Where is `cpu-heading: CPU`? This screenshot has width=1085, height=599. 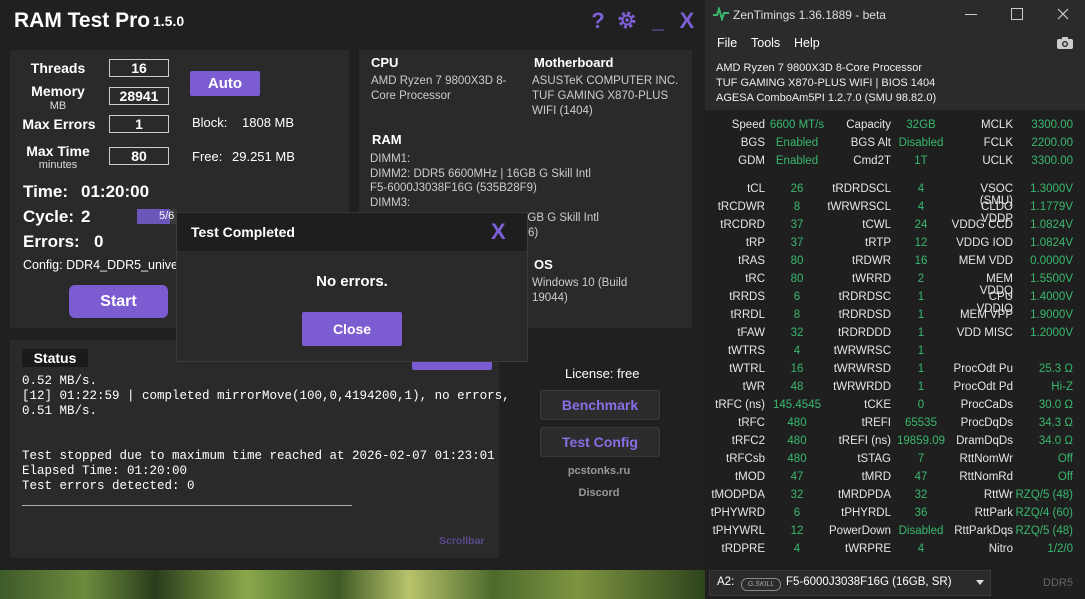
cpu-heading: CPU is located at coordinates (385, 62).